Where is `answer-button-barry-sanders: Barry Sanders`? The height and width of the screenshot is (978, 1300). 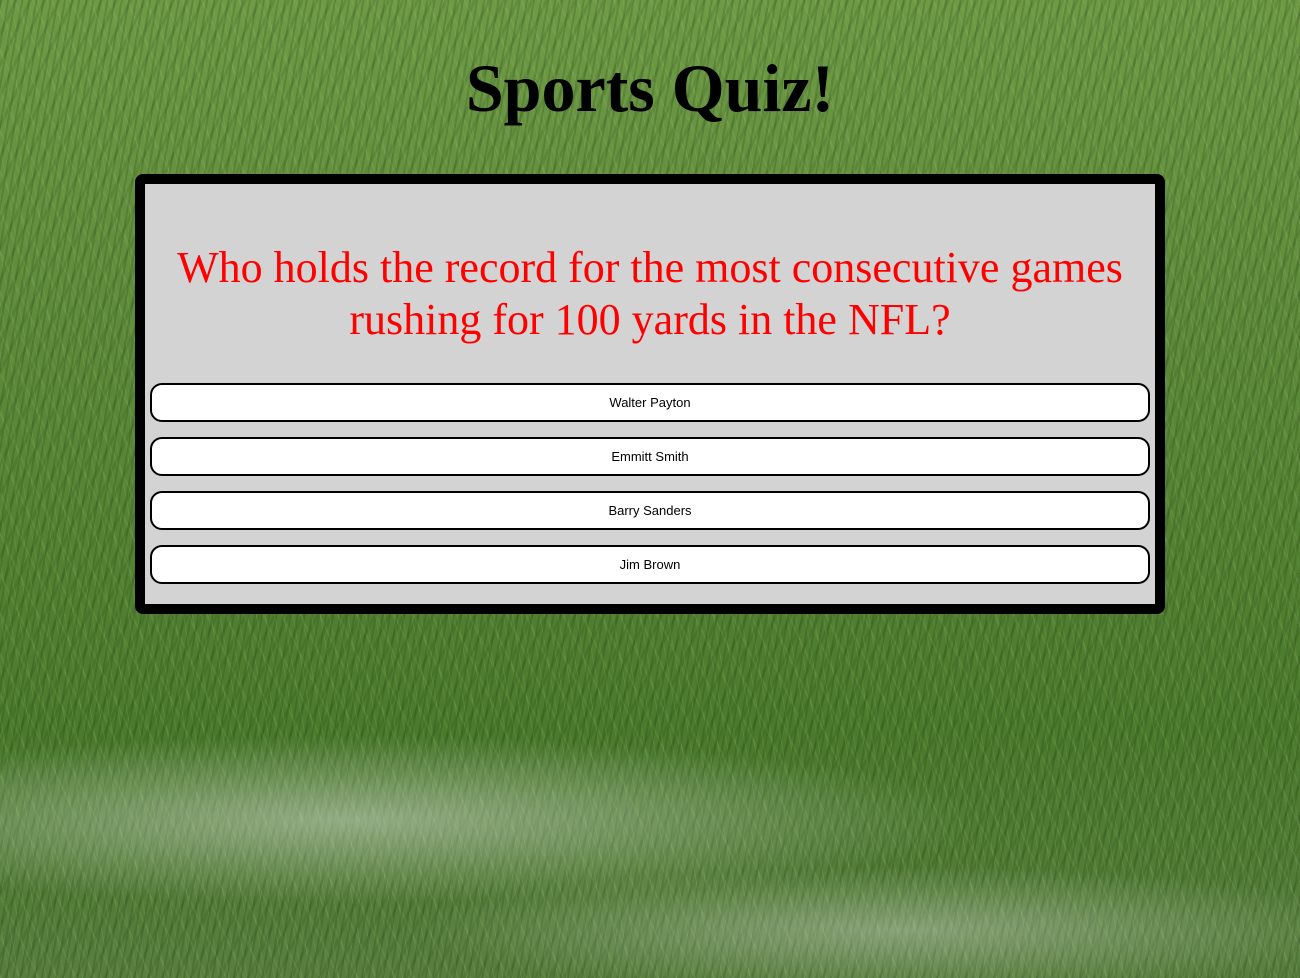 answer-button-barry-sanders: Barry Sanders is located at coordinates (650, 510).